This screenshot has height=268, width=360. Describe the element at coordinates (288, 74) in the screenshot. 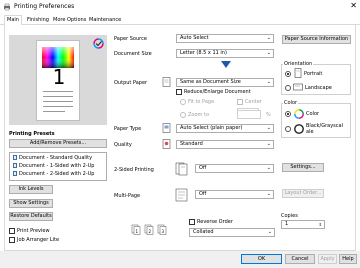

I see `portrait-radio` at that location.